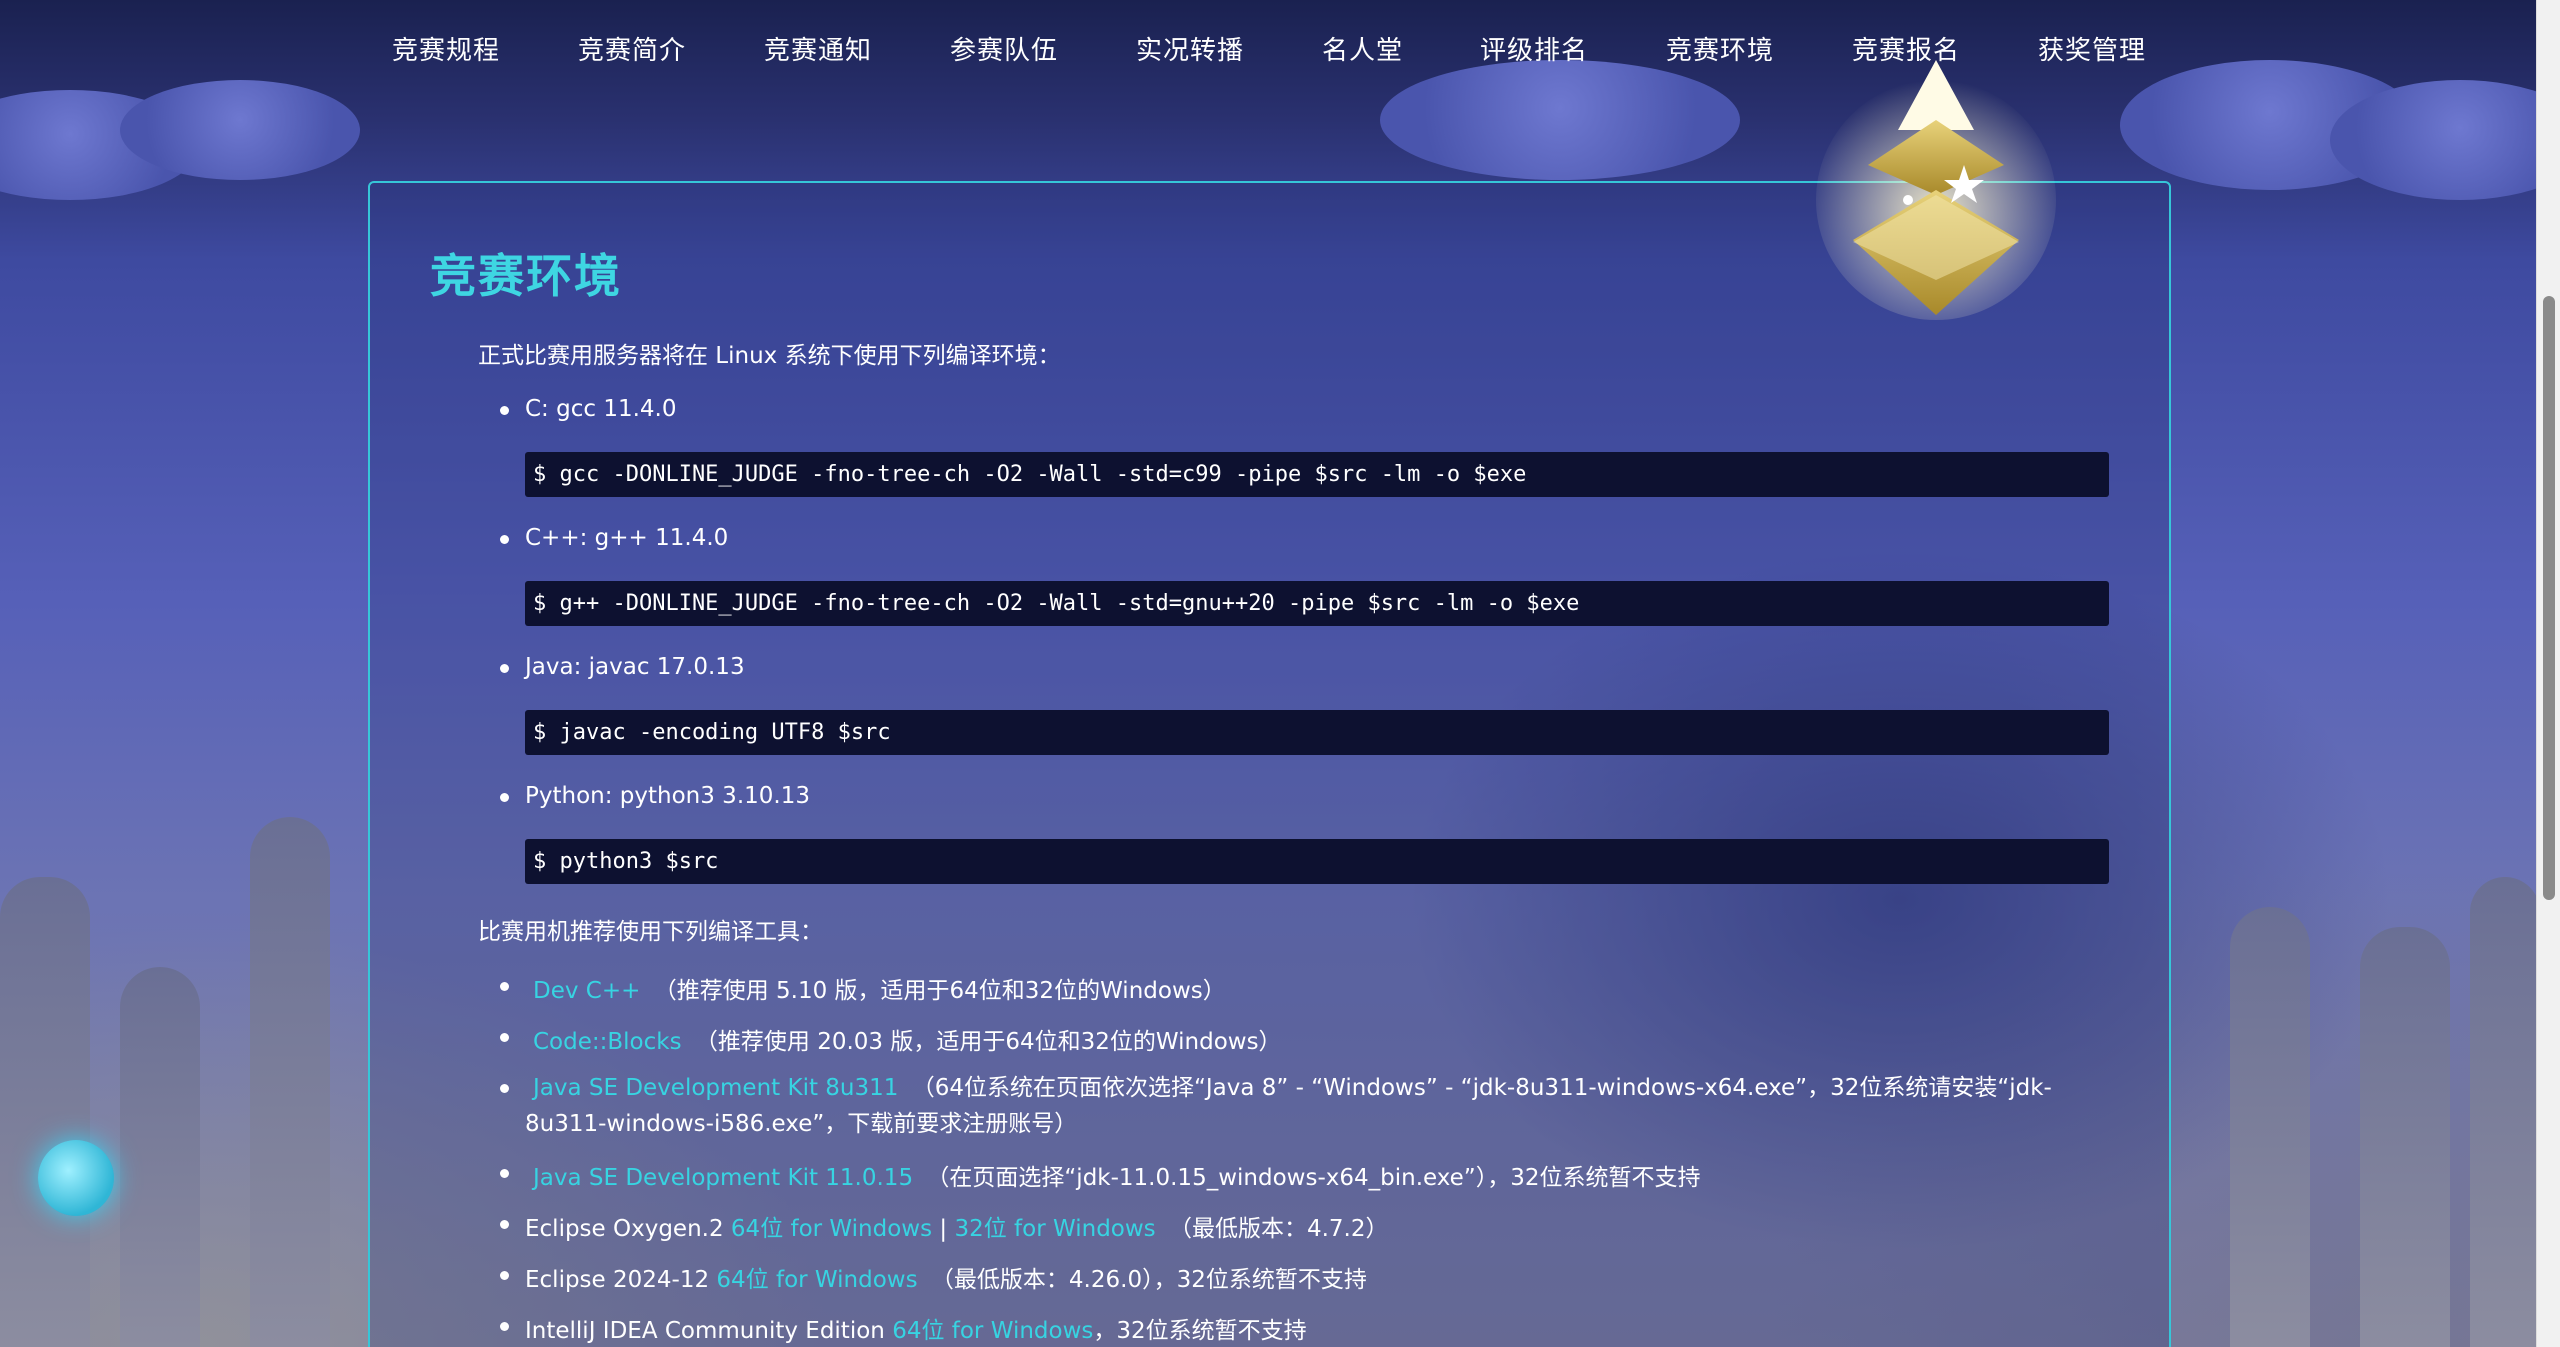 The height and width of the screenshot is (1347, 2560). Describe the element at coordinates (1317, 732) in the screenshot. I see `code-block-java: $ javac -encoding UTF8 $src` at that location.